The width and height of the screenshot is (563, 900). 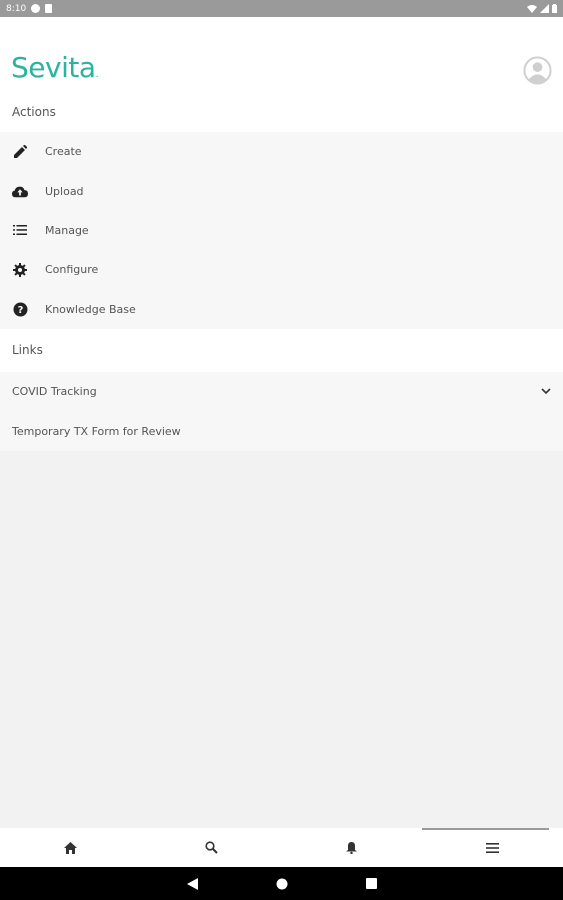 What do you see at coordinates (281, 151) in the screenshot?
I see `action-create: Create` at bounding box center [281, 151].